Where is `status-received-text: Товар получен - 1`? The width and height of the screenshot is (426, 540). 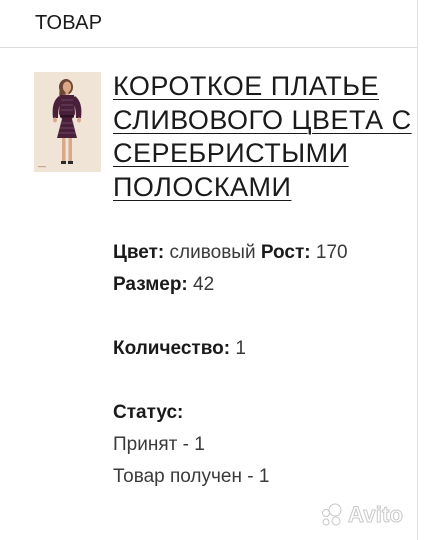 status-received-text: Товар получен - 1 is located at coordinates (191, 476).